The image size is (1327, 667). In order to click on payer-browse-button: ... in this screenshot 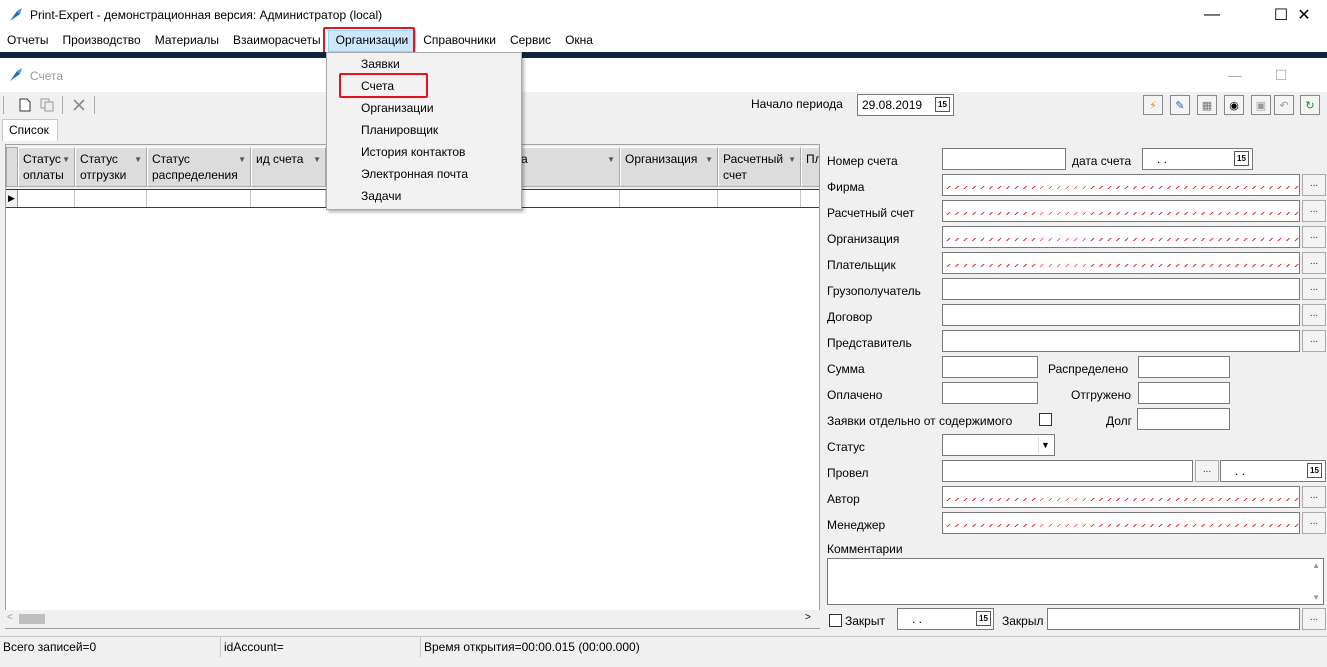, I will do `click(1314, 263)`.